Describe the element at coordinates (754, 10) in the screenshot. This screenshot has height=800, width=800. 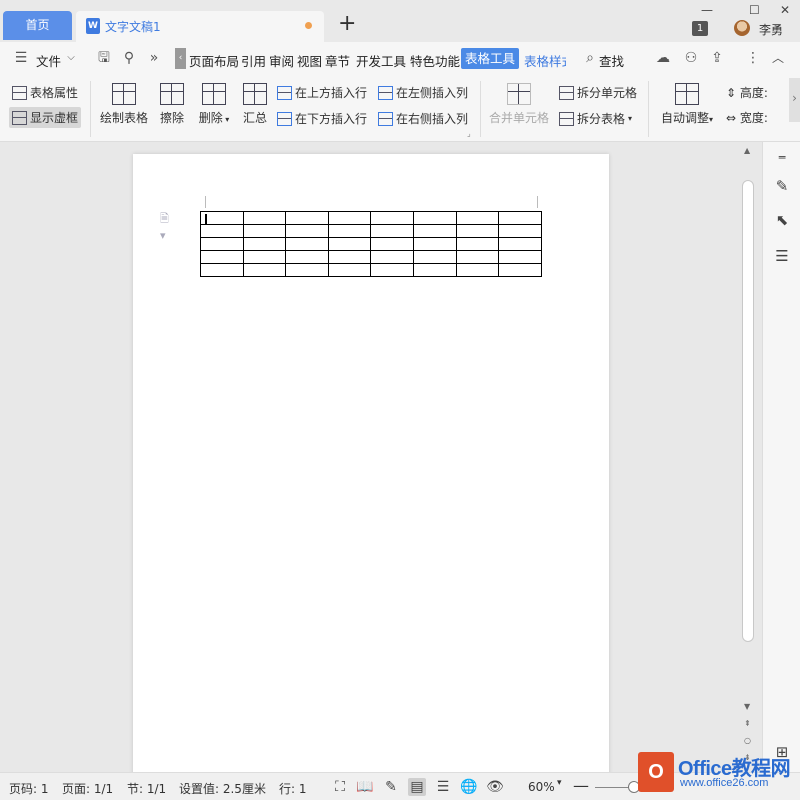
I see `maximize-icon: ☐` at that location.